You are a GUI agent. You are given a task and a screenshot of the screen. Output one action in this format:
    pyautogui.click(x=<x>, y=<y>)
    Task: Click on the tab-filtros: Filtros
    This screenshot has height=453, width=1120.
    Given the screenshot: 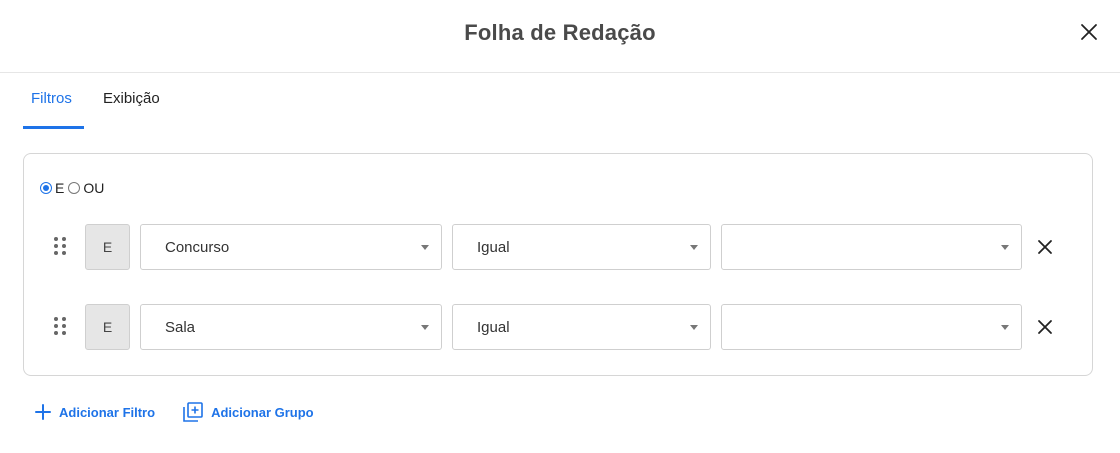 What is the action you would take?
    pyautogui.click(x=51, y=98)
    